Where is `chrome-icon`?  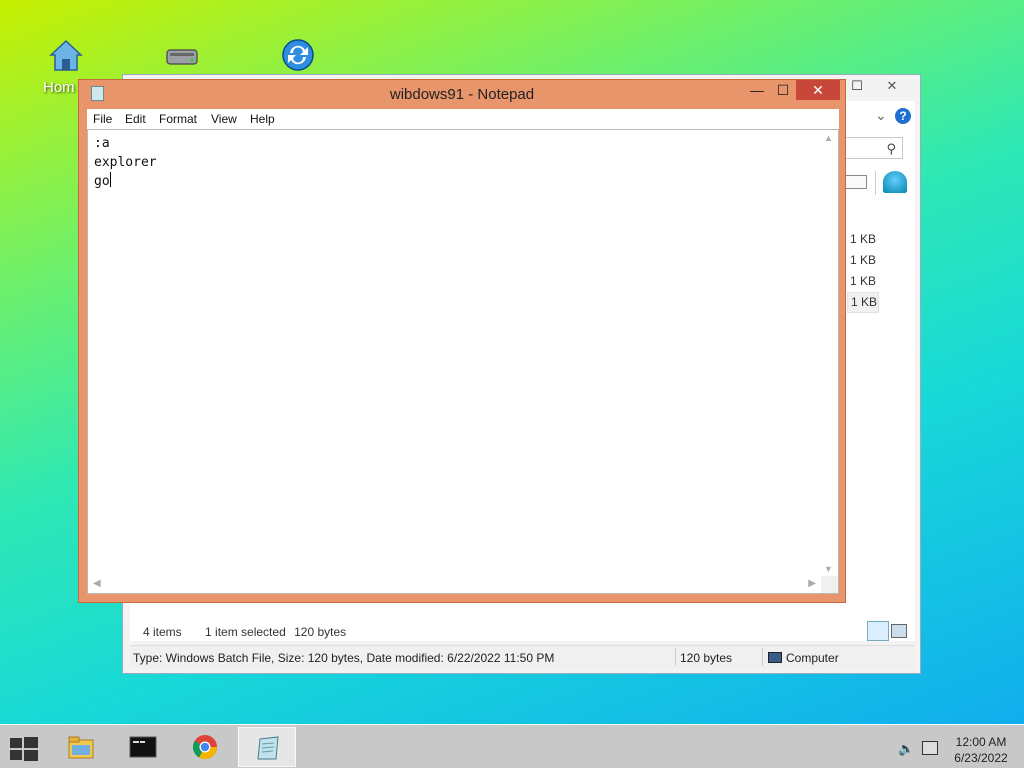 chrome-icon is located at coordinates (204, 747).